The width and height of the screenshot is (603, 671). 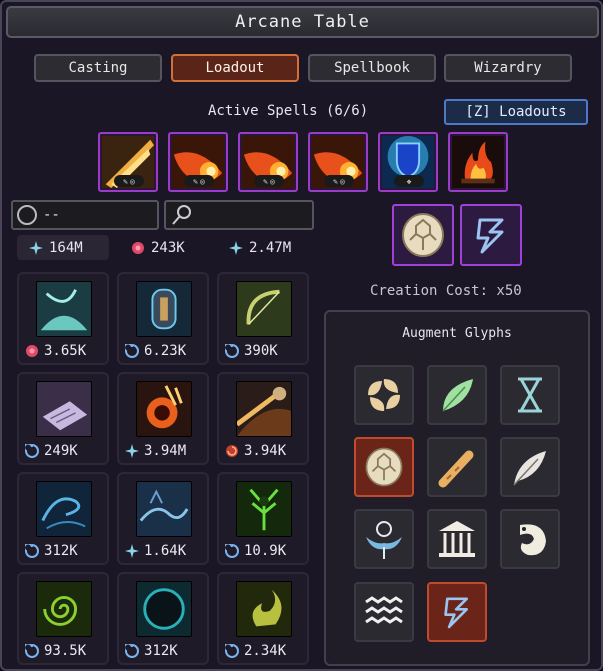 What do you see at coordinates (302, 22) in the screenshot?
I see `window-title: Arcane Table` at bounding box center [302, 22].